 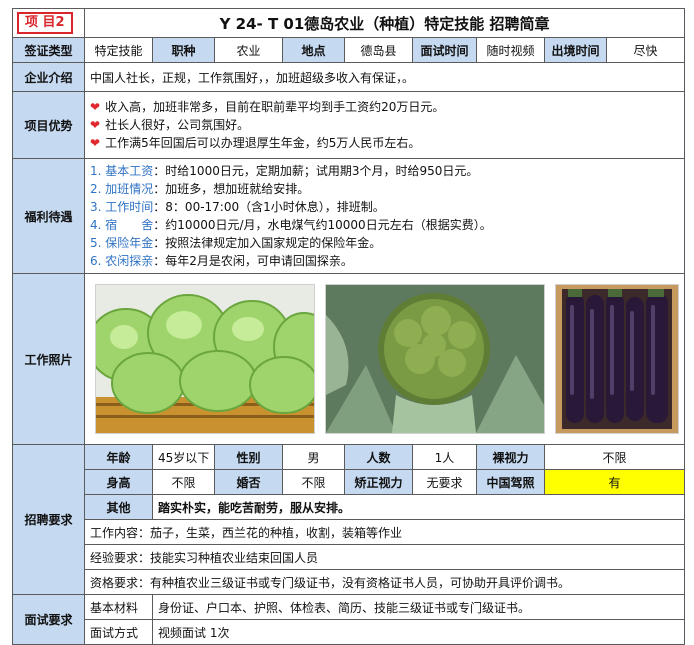 What do you see at coordinates (617, 359) in the screenshot?
I see `eggplant-photo` at bounding box center [617, 359].